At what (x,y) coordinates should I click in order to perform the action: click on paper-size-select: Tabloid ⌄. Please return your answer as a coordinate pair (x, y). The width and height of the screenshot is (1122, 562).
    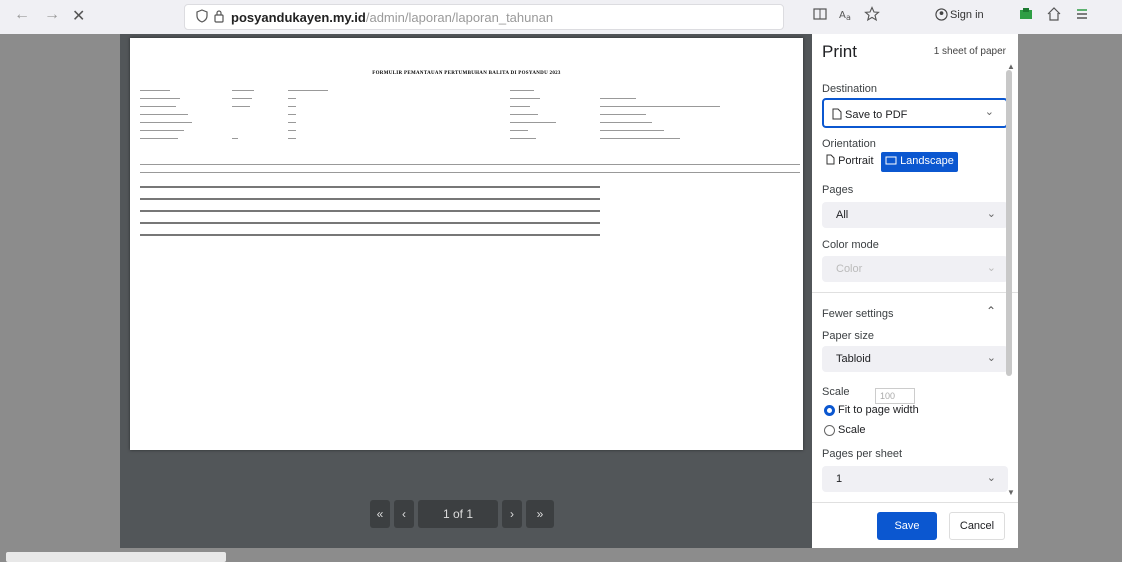
    Looking at the image, I should click on (915, 359).